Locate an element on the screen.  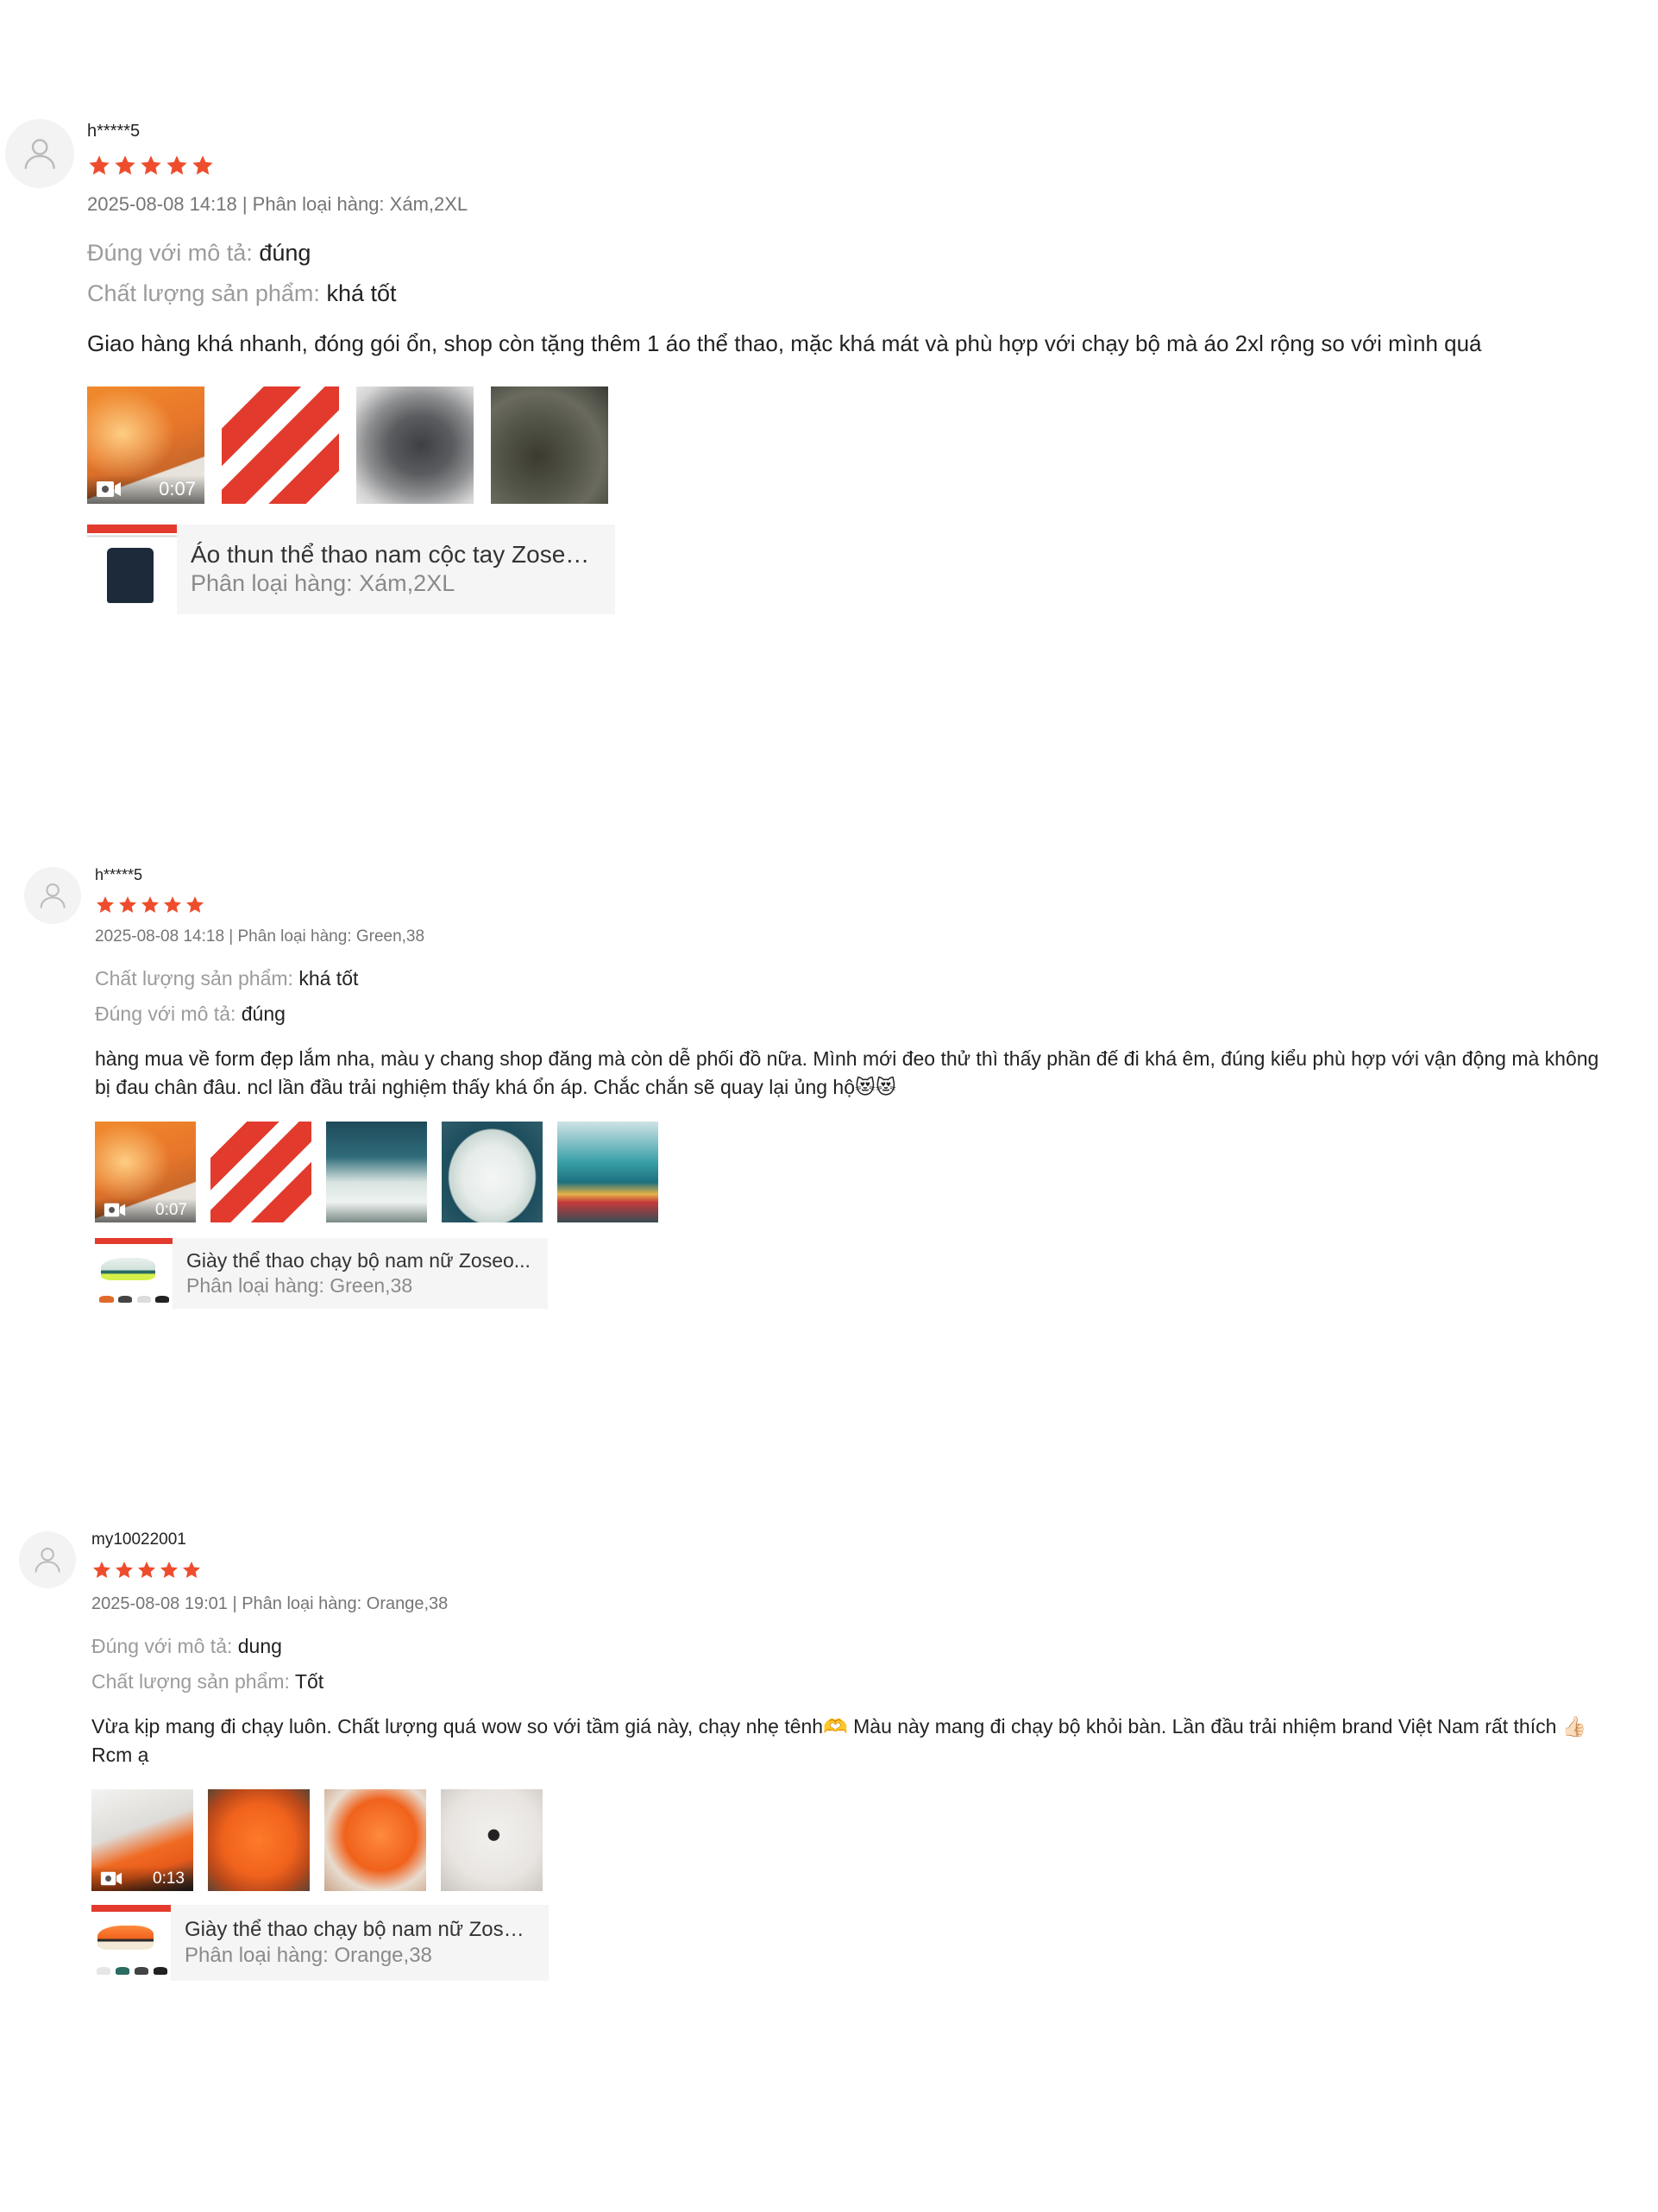
product-variation: Phân loại hàng: Orange,38 is located at coordinates (308, 1955).